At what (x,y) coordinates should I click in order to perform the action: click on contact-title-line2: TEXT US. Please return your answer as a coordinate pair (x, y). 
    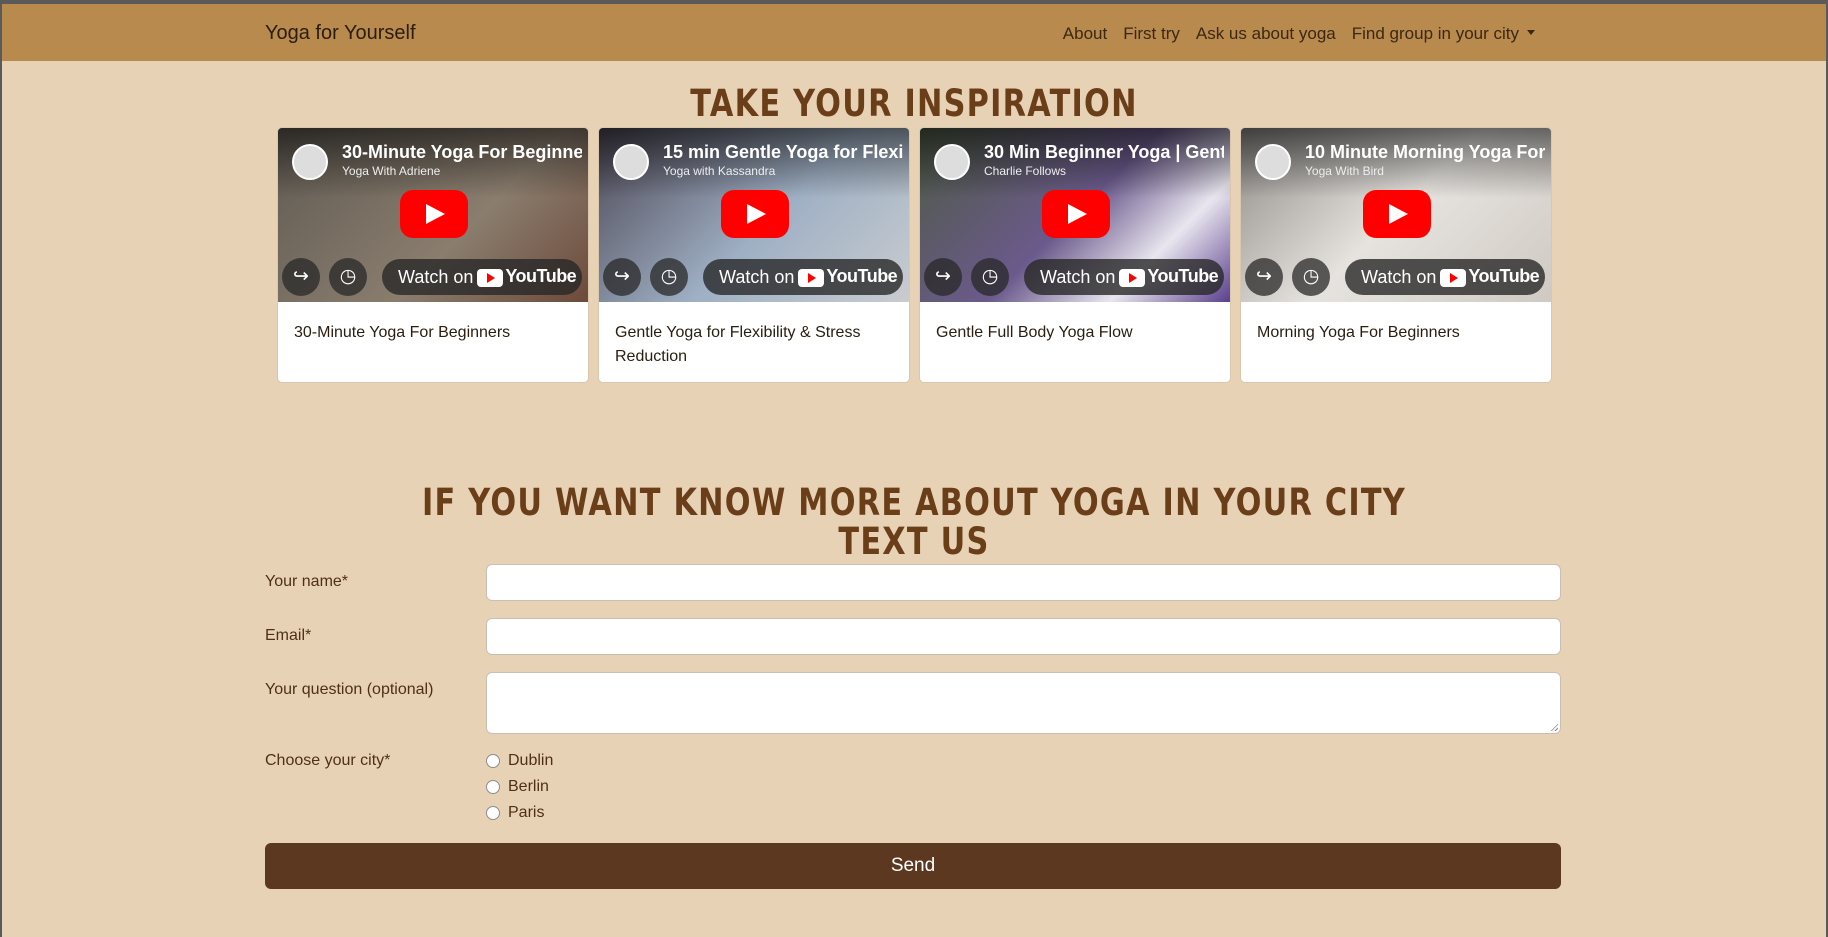
    Looking at the image, I should click on (914, 541).